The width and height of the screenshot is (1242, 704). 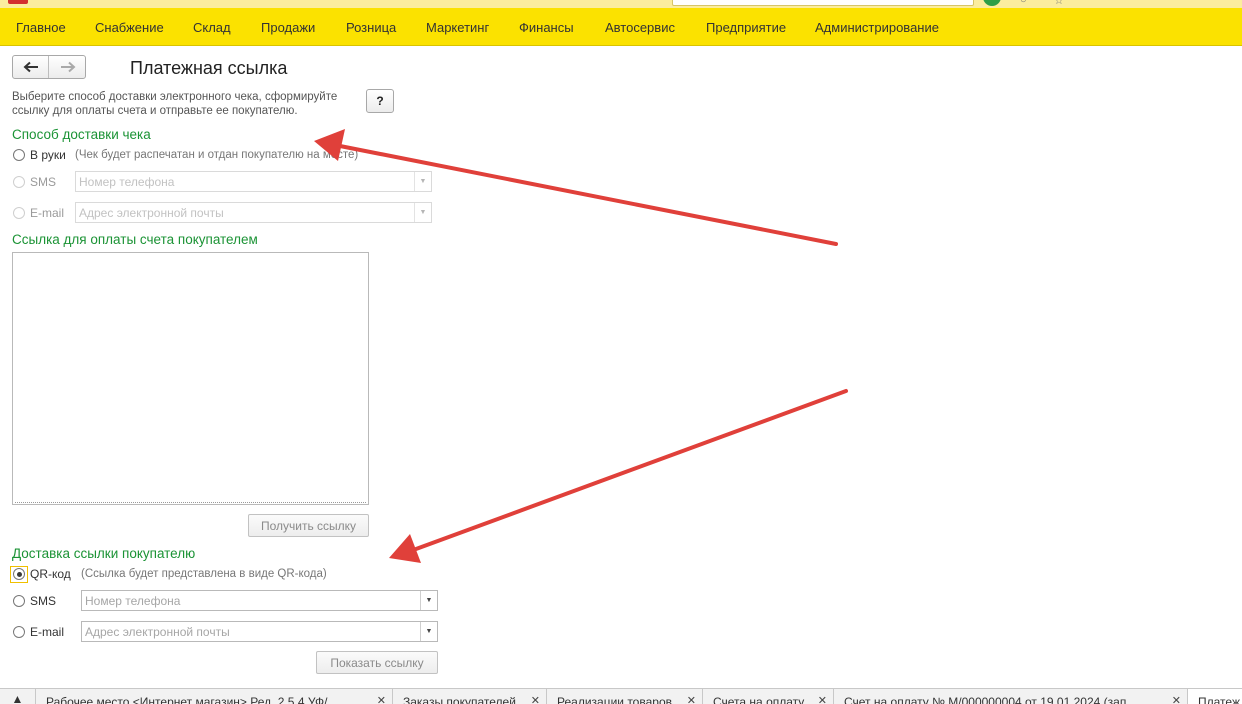 I want to click on receipt-email-field: Адрес электронной почты ▼, so click(x=253, y=212).